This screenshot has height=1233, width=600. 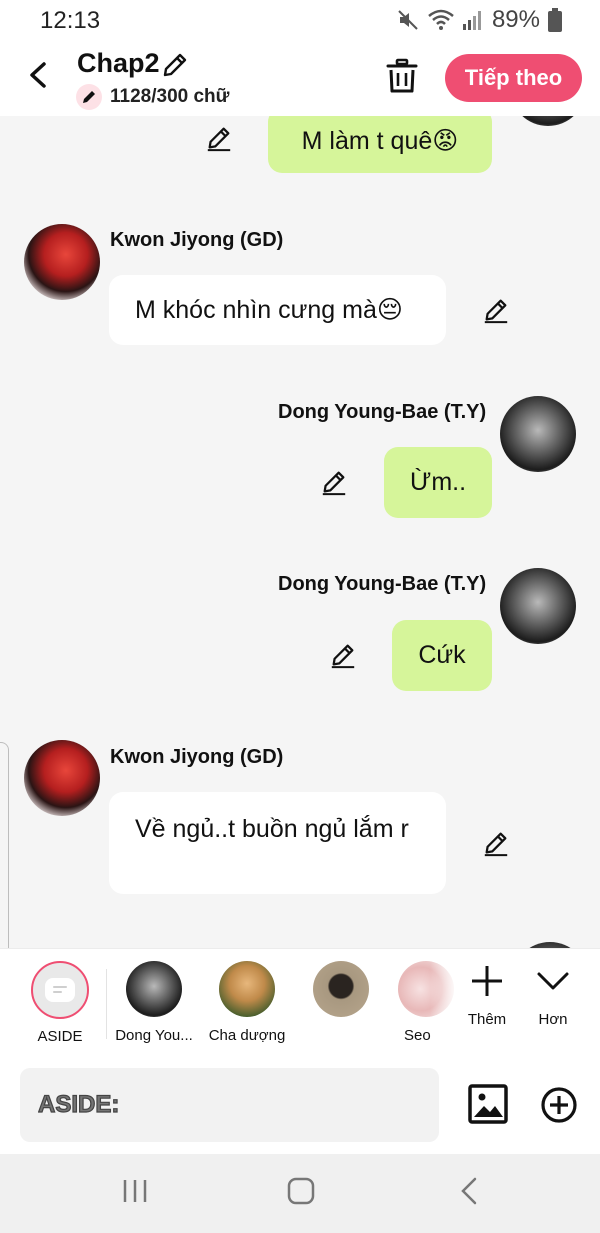 I want to click on plus-circle-icon, so click(x=559, y=1105).